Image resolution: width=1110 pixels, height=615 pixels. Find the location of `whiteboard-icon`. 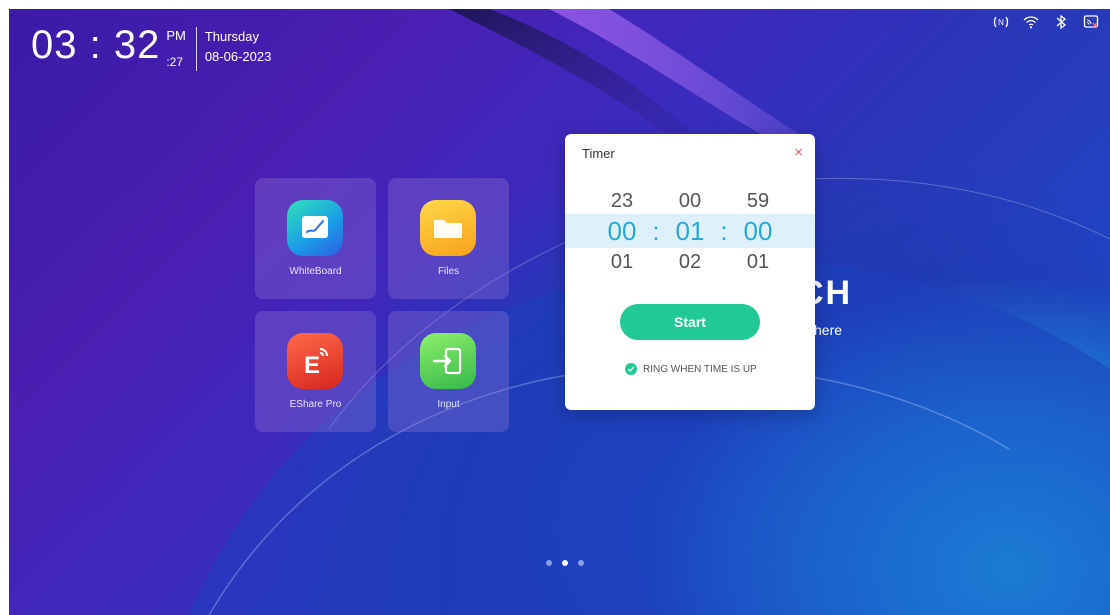

whiteboard-icon is located at coordinates (315, 228).